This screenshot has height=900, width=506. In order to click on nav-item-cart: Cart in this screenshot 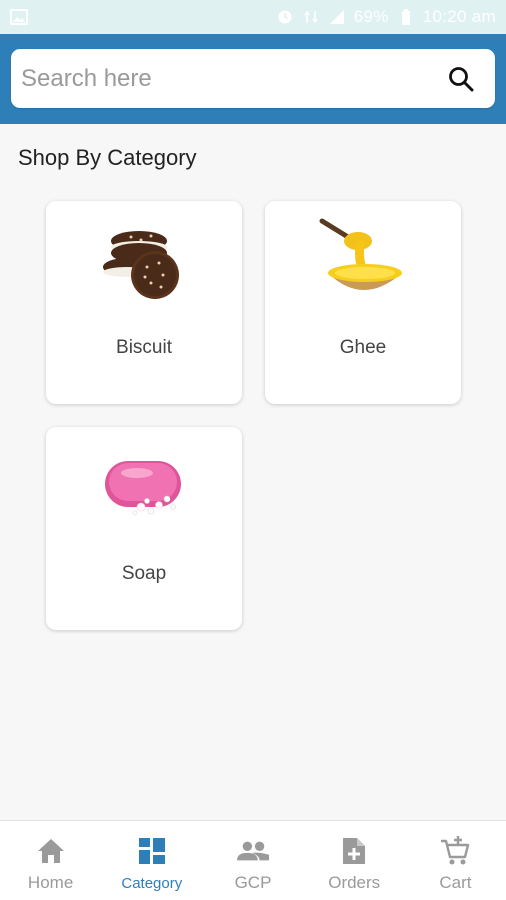, I will do `click(455, 860)`.